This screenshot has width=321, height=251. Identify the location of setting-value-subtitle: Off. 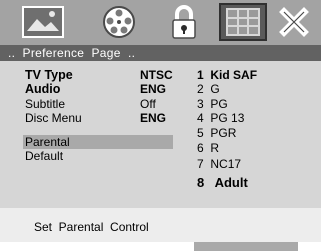
(148, 104).